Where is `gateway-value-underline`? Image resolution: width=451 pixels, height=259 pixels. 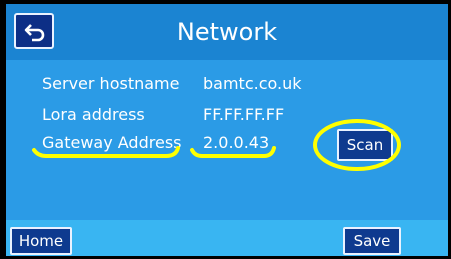 gateway-value-underline is located at coordinates (233, 152).